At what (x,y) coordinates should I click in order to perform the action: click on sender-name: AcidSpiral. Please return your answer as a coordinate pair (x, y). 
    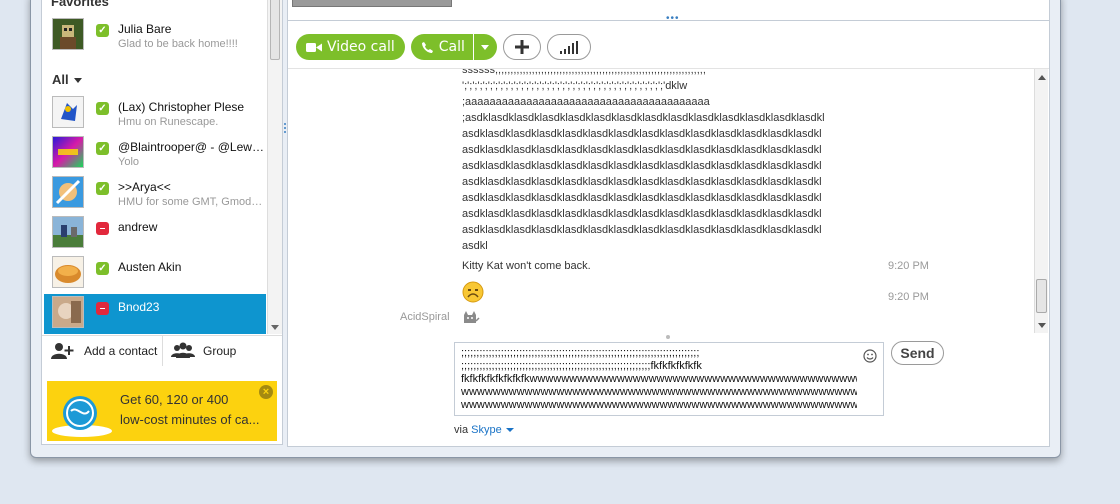
    Looking at the image, I should click on (425, 317).